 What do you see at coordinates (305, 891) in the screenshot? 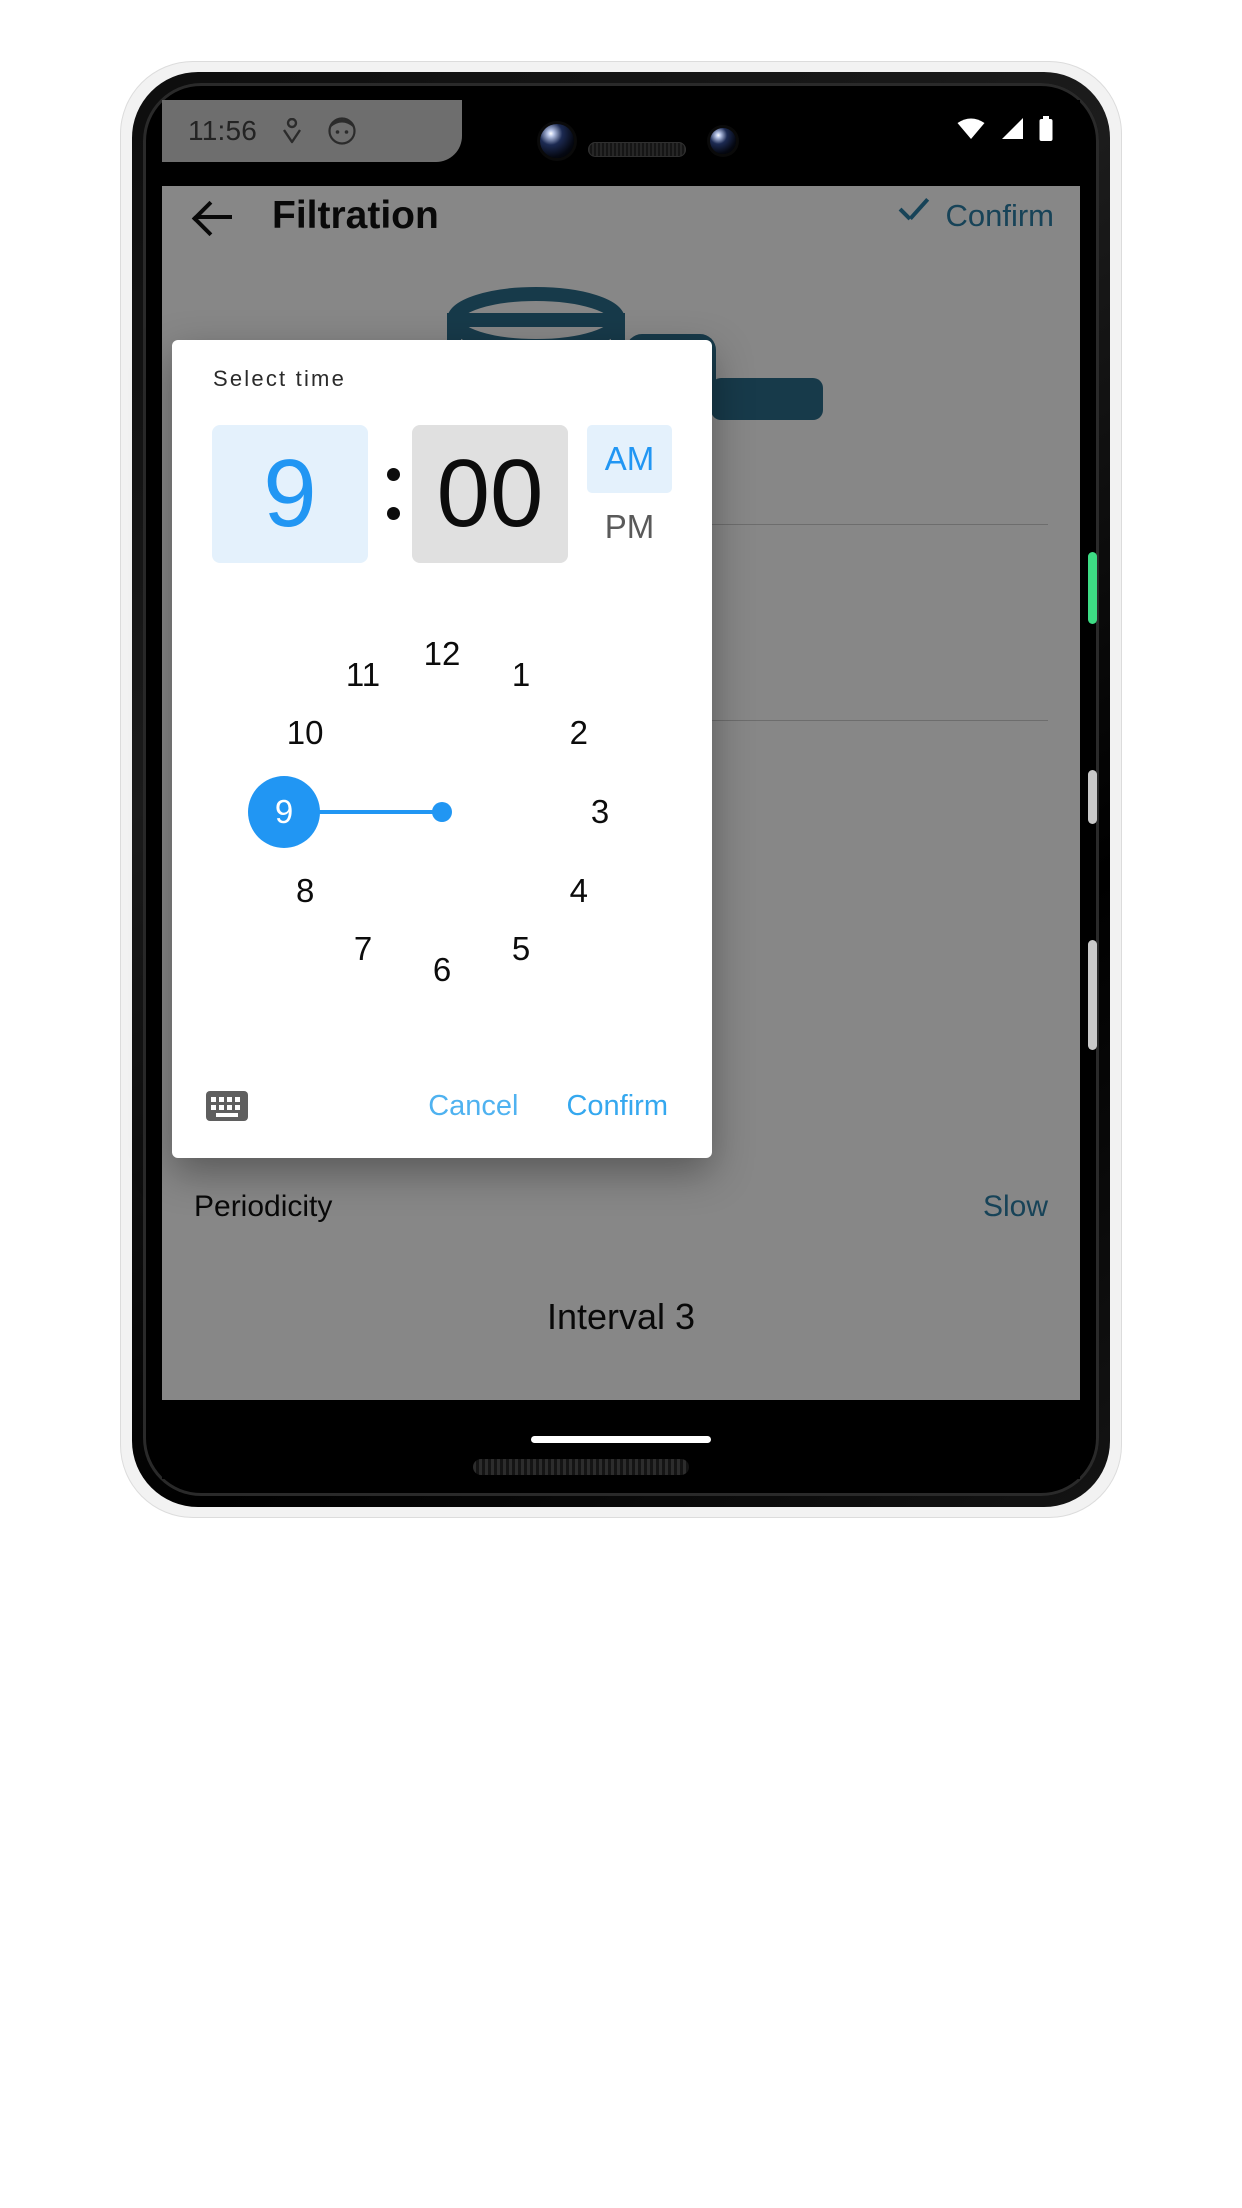
I see `clock-number-8: 8` at bounding box center [305, 891].